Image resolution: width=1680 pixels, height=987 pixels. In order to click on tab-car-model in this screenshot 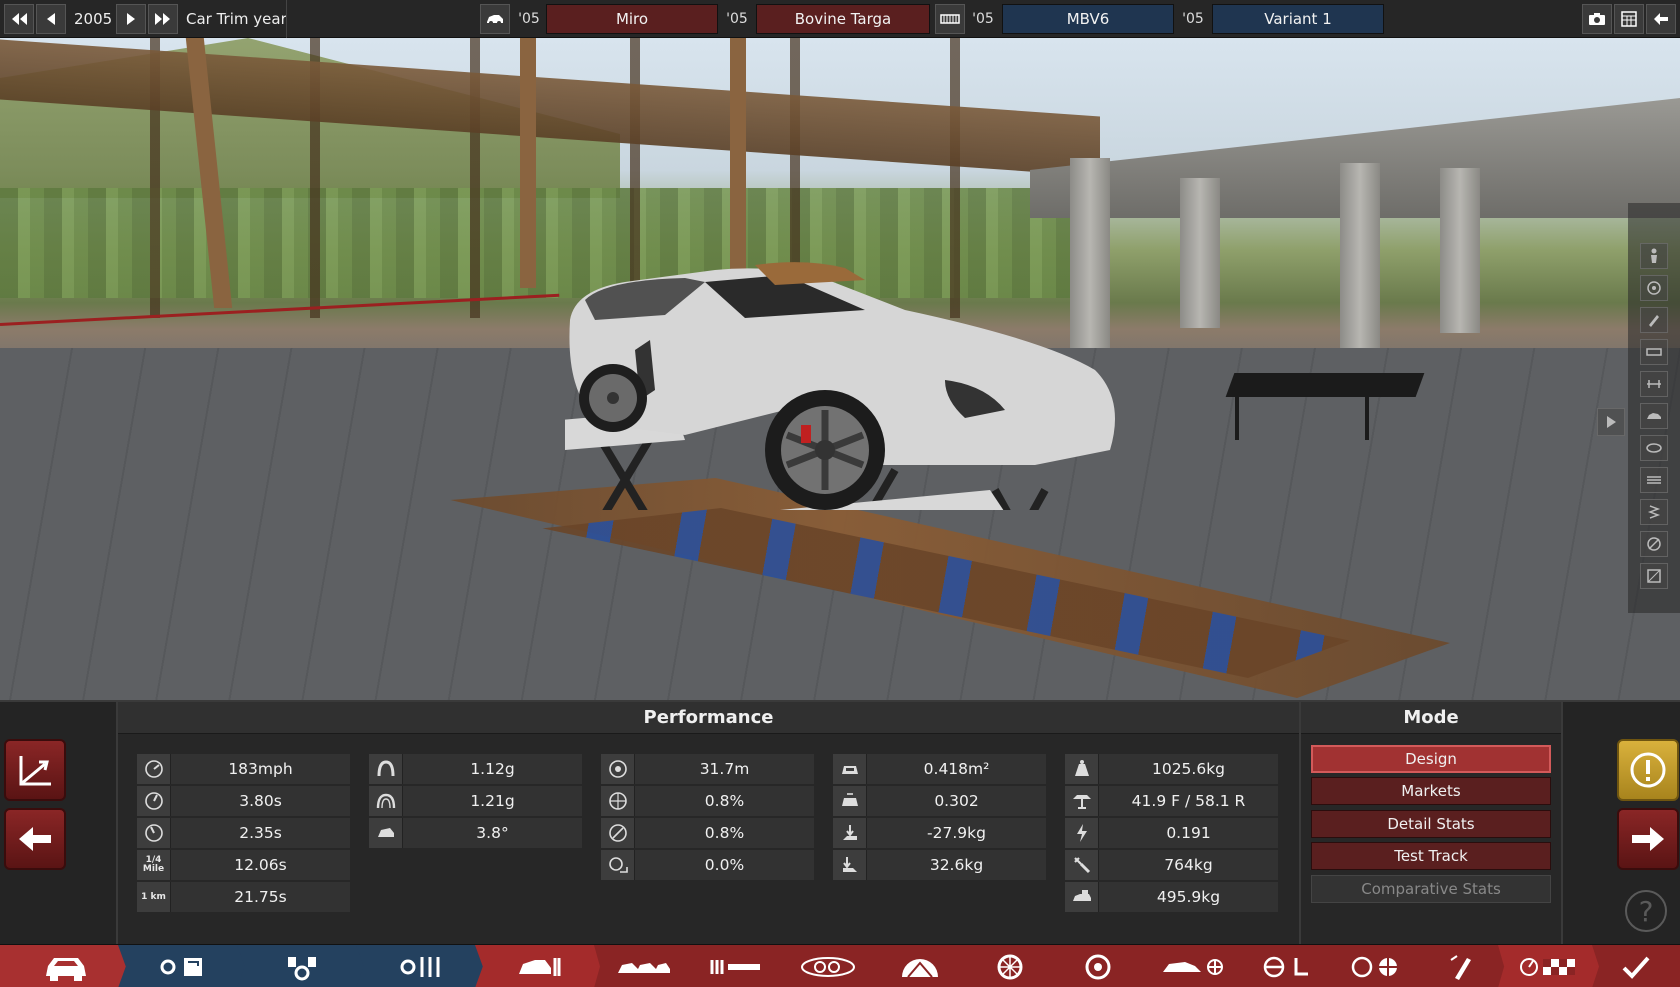, I will do `click(66, 966)`.